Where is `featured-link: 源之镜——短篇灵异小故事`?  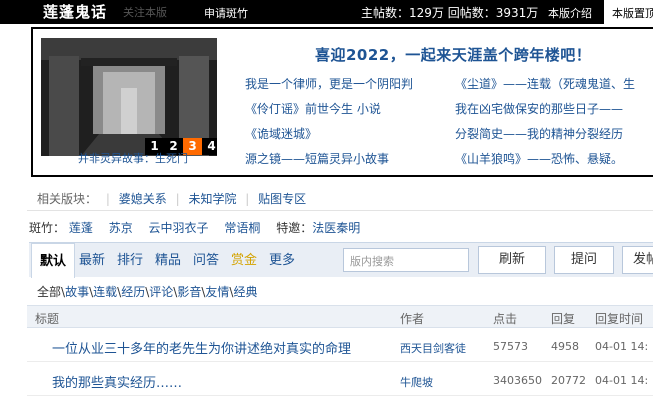
featured-link: 源之镜——短篇灵异小故事 is located at coordinates (317, 158).